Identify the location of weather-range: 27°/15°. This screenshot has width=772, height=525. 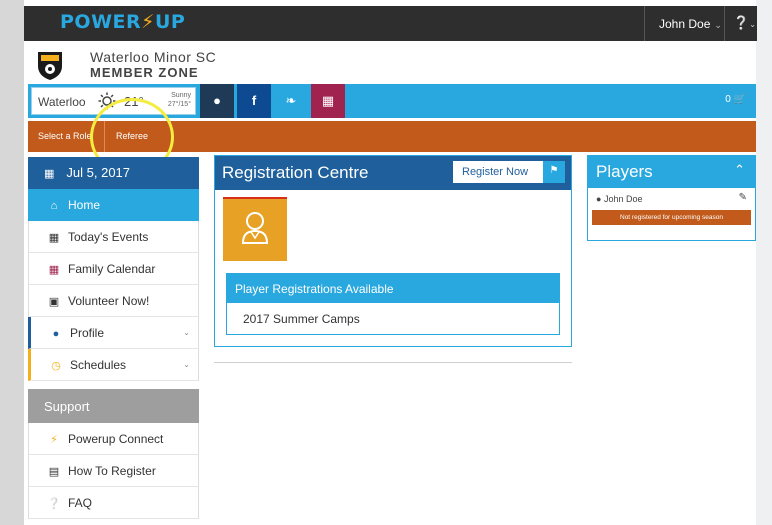
(179, 104).